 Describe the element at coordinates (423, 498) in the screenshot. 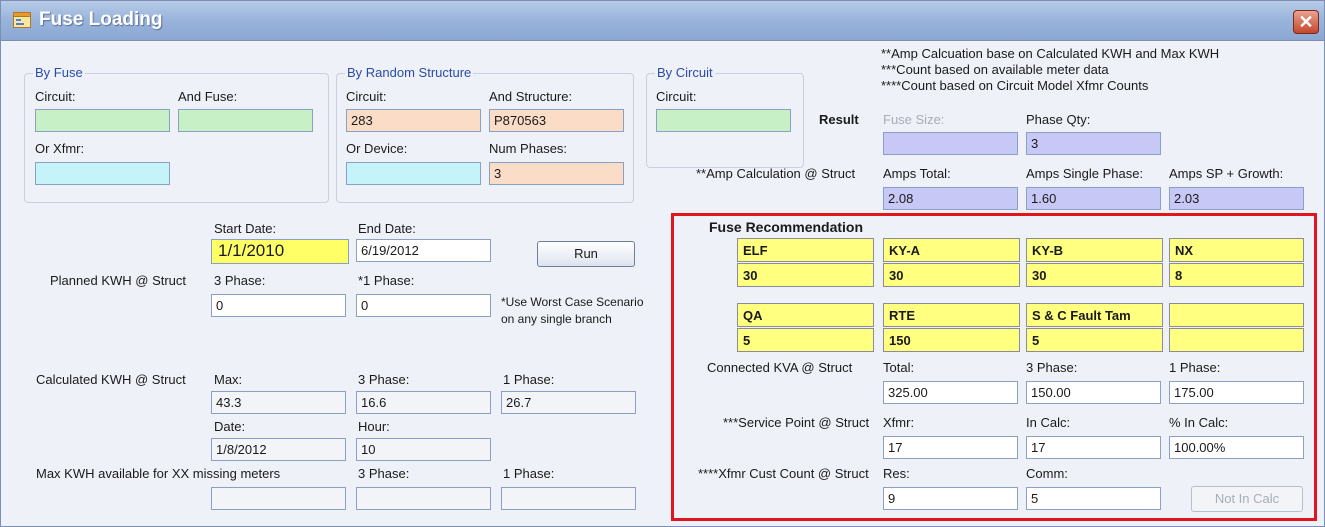

I see `max-kwh-three-field` at that location.